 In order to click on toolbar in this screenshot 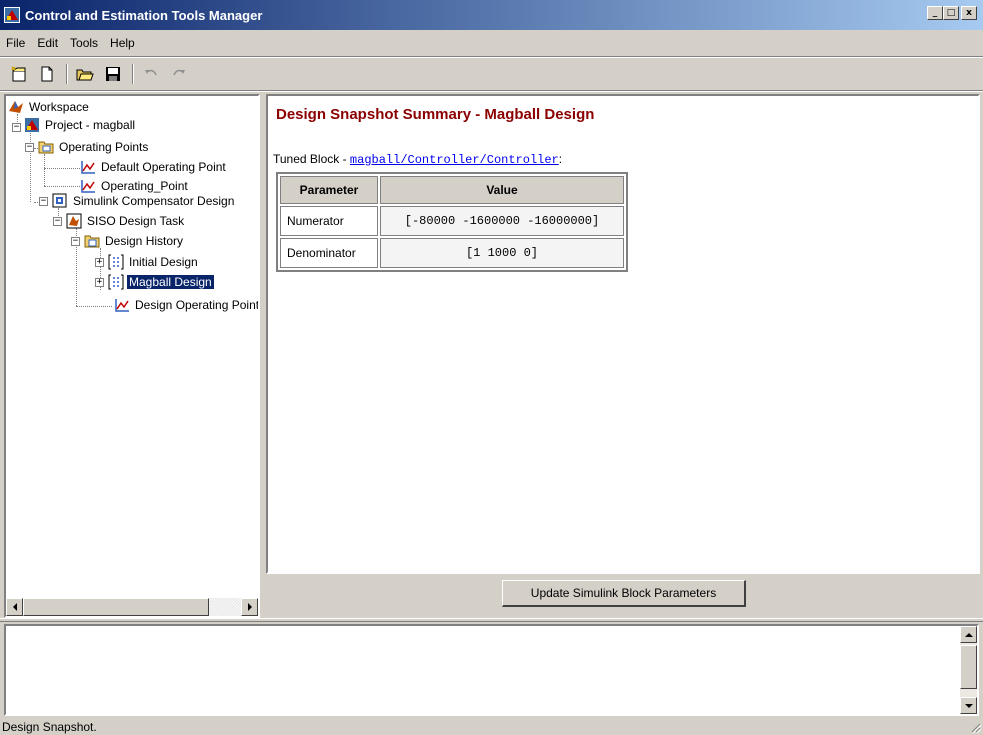, I will do `click(491, 74)`.